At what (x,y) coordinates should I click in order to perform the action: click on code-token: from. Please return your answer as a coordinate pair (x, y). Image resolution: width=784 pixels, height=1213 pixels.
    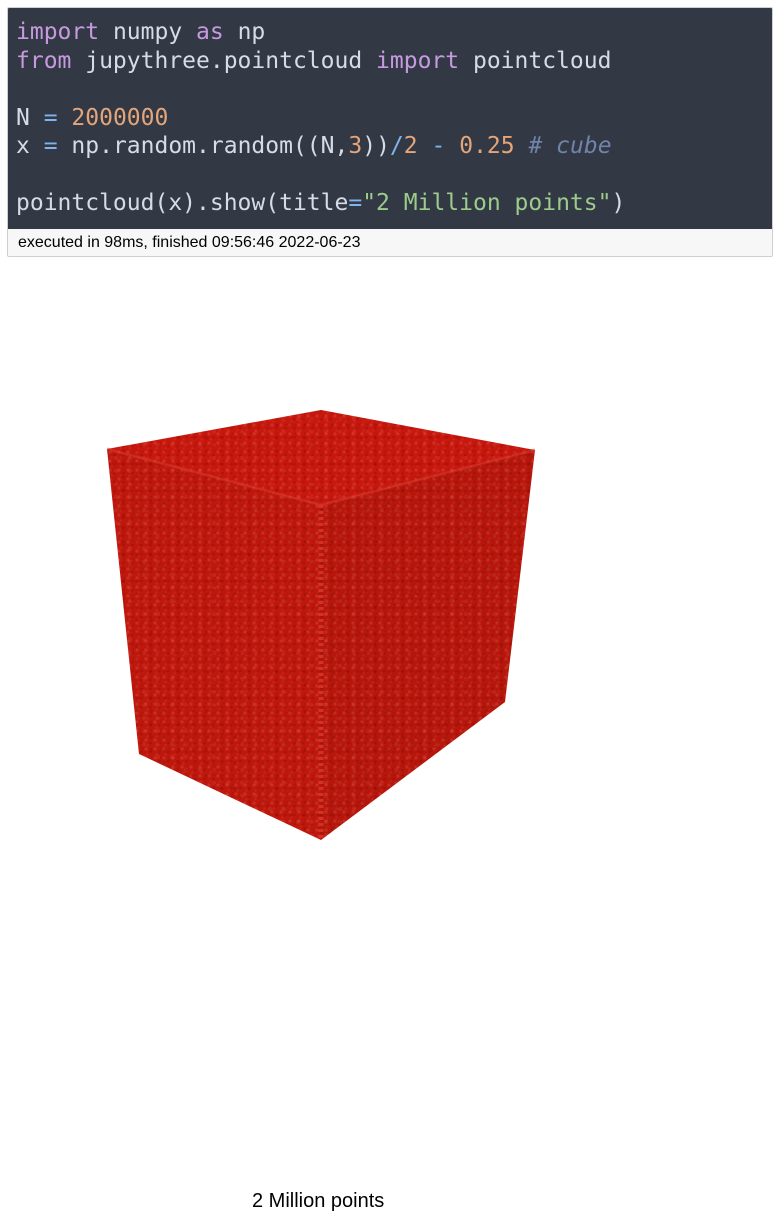
    Looking at the image, I should click on (44, 60).